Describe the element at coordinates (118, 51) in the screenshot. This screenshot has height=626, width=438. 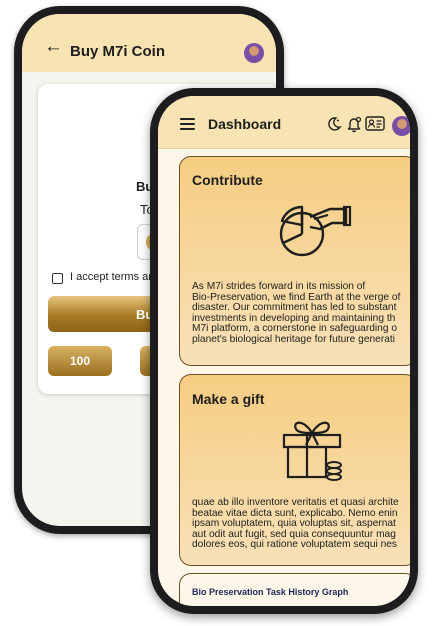
I see `page-title: Buy M7i Coin` at that location.